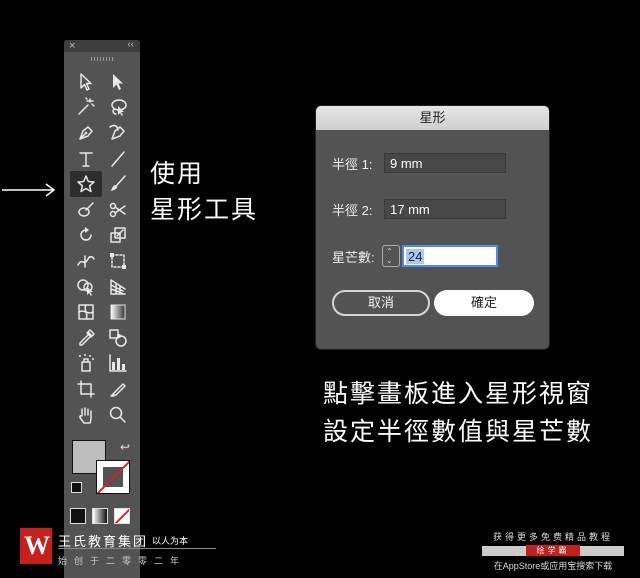 The image size is (640, 578). What do you see at coordinates (553, 566) in the screenshot?
I see `promo-bottom-text: 在AppStore或应用宝搜索下载` at bounding box center [553, 566].